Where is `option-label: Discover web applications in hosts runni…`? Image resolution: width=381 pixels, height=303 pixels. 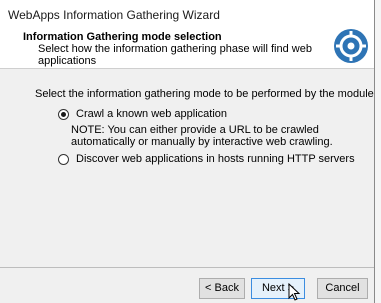 option-label: Discover web applications in hosts runni… is located at coordinates (215, 159).